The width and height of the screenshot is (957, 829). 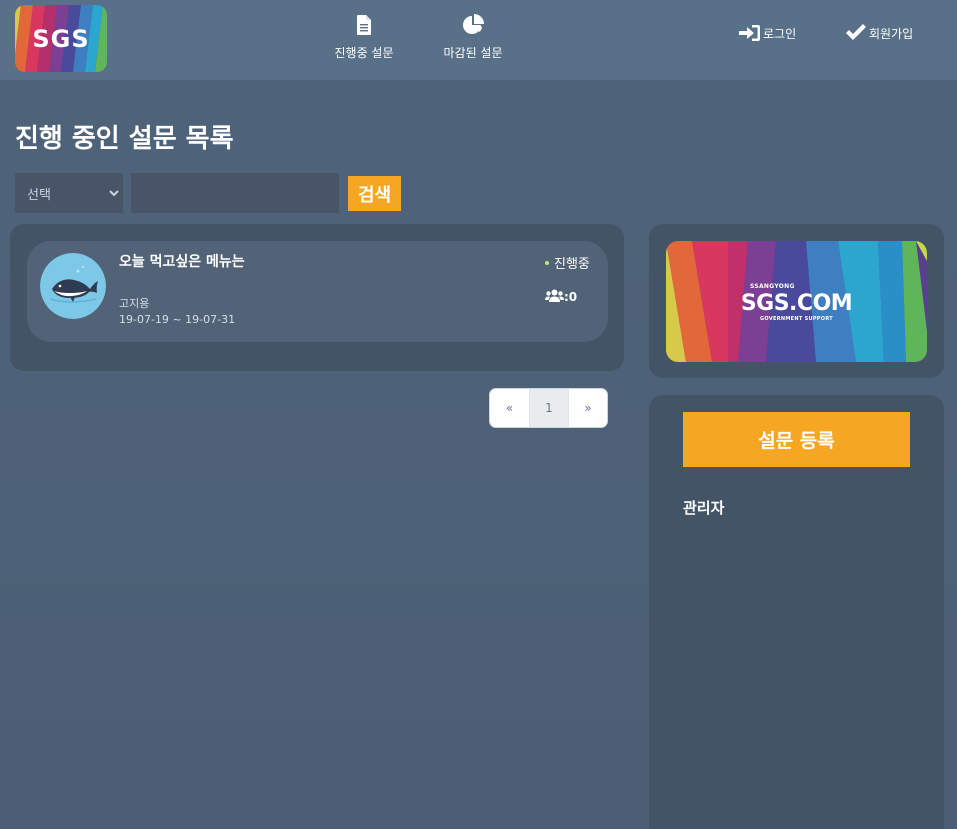 I want to click on signup-link: 회원가입, so click(x=879, y=33).